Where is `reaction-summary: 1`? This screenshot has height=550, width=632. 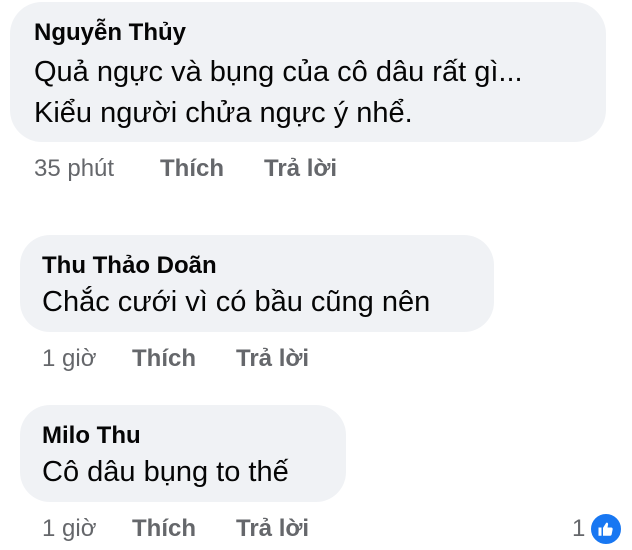
reaction-summary: 1 is located at coordinates (598, 529).